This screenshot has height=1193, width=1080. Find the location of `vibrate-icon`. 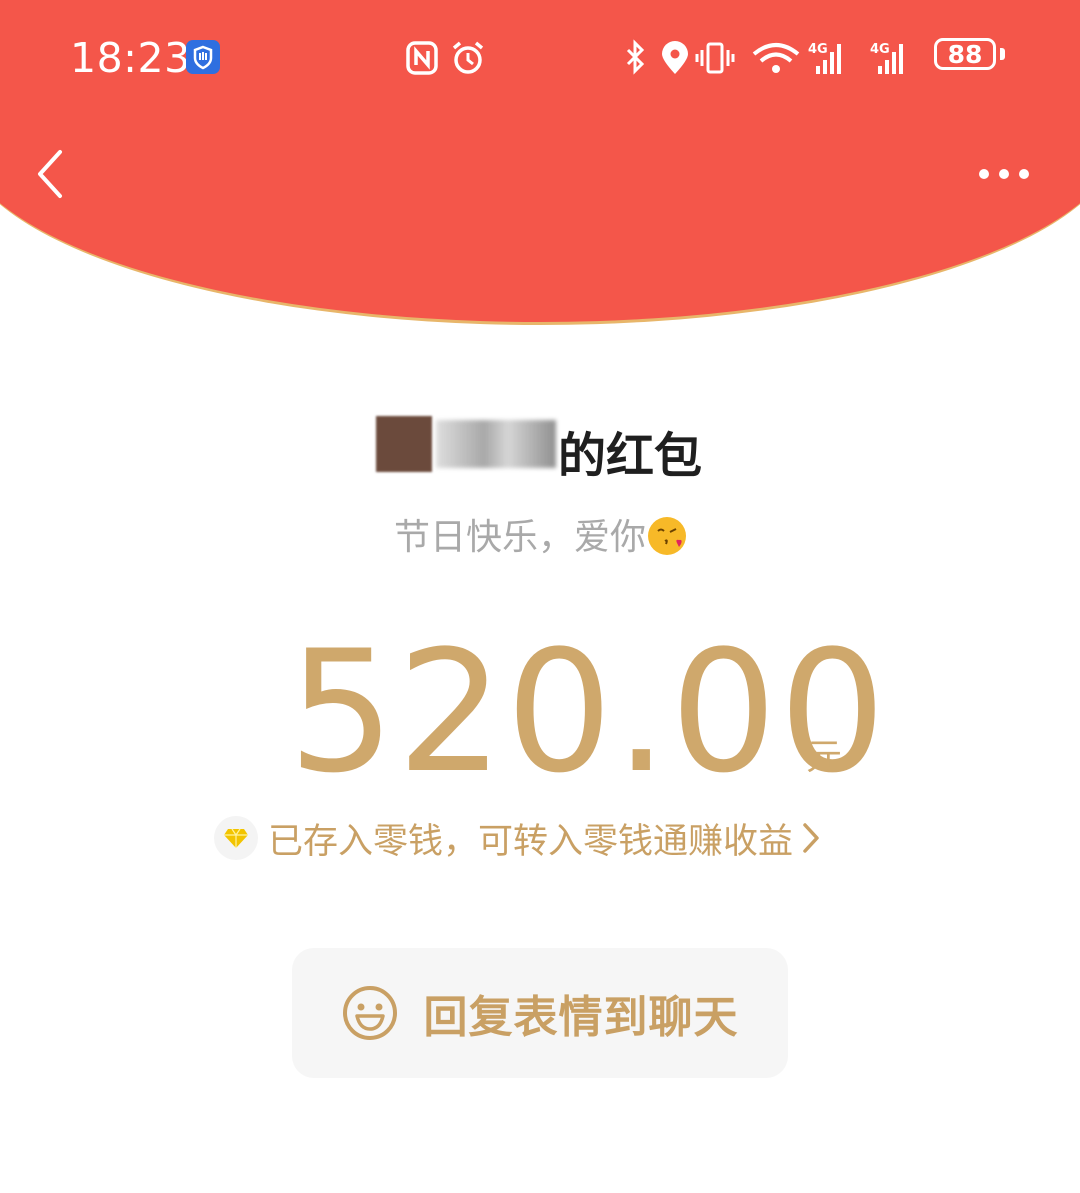

vibrate-icon is located at coordinates (715, 58).